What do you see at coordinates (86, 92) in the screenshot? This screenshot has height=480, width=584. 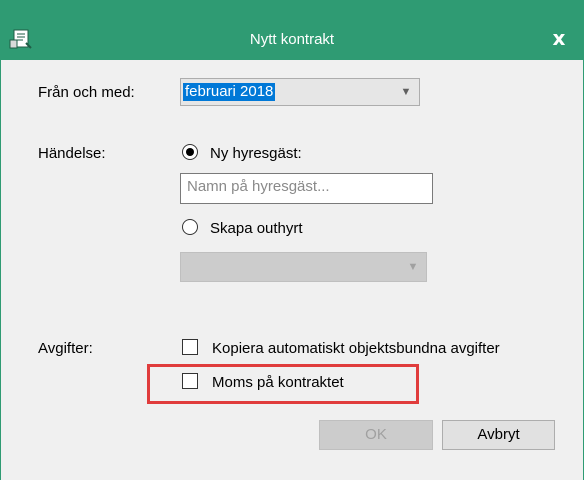 I see `from-label: Från och med:` at bounding box center [86, 92].